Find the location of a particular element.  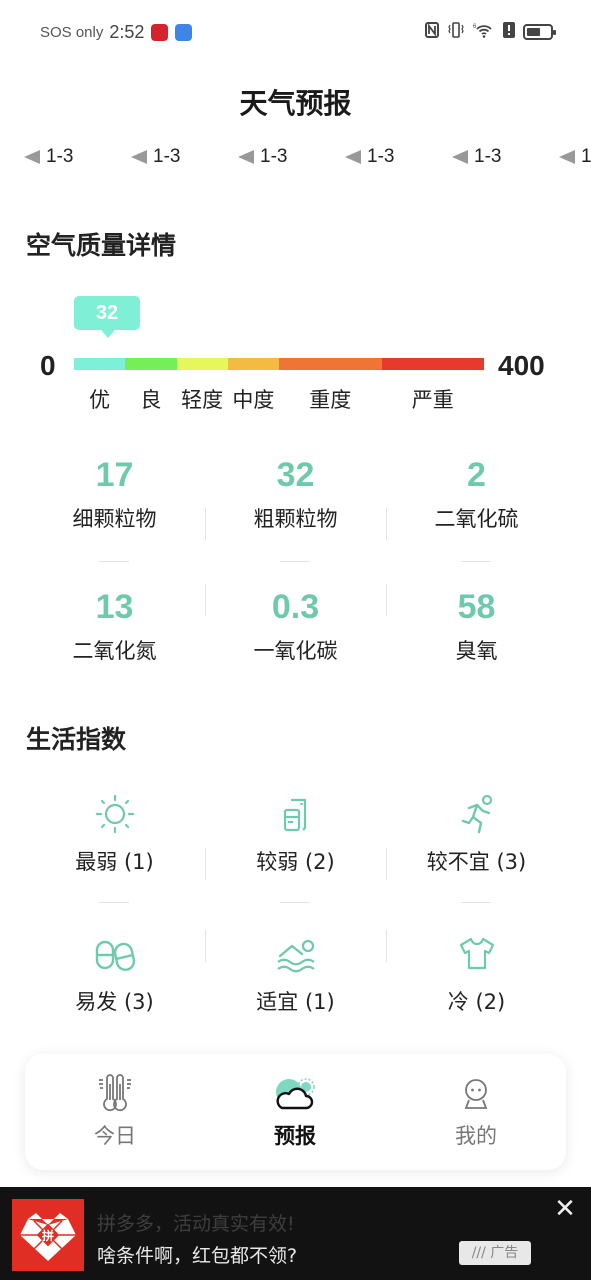

wind-forecast-row: 1-3 1-3 1-3 1-3 1-3 1 is located at coordinates (307, 157).